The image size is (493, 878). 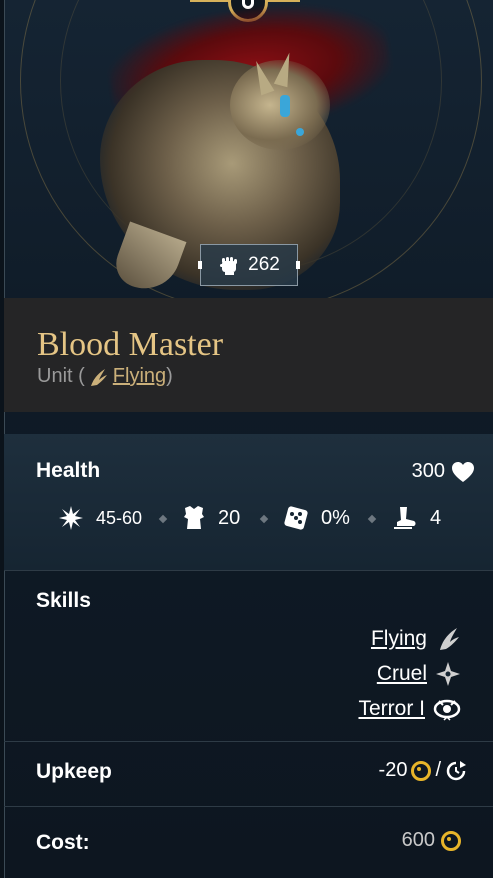 What do you see at coordinates (63, 600) in the screenshot?
I see `skills-label: Skills` at bounding box center [63, 600].